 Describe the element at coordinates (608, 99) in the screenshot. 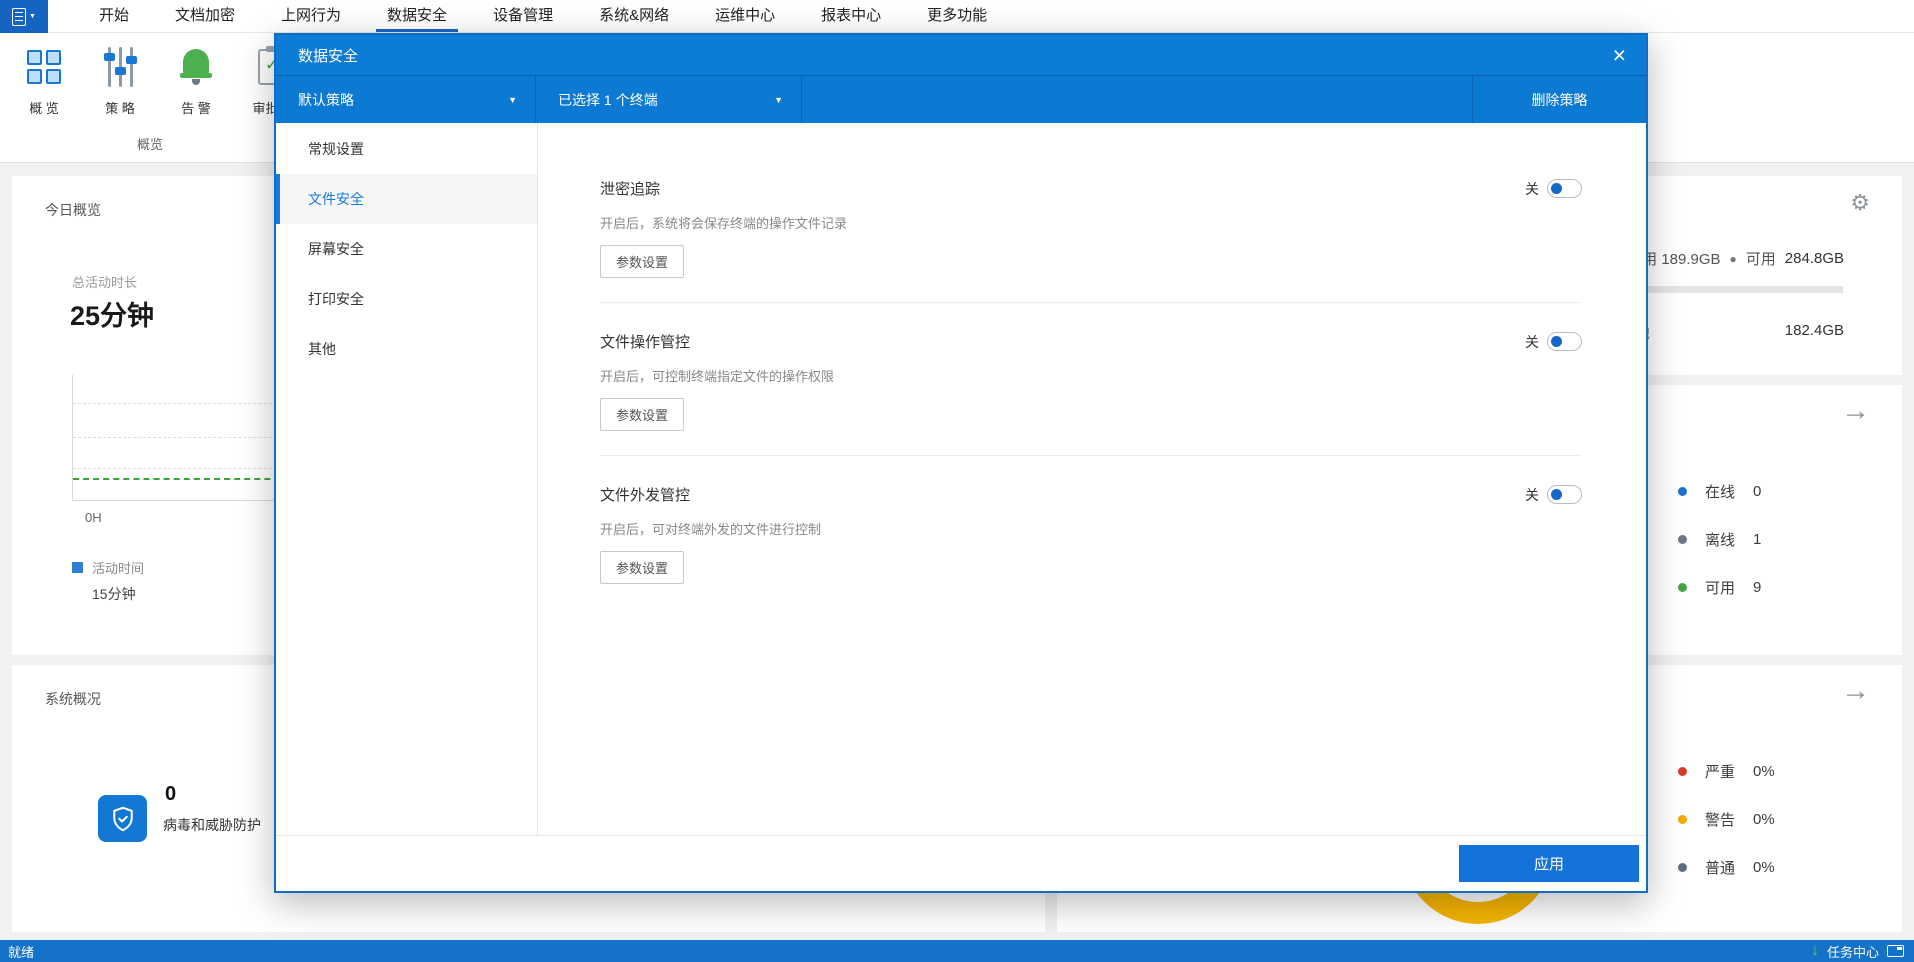

I see `terminal-dropdown-value: 已选择 1 个终端` at that location.